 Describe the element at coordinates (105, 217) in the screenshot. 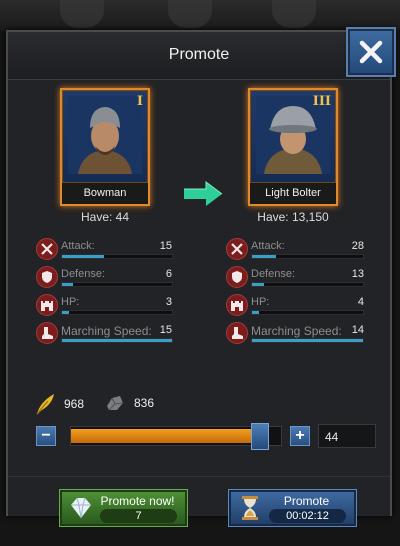

I see `have-count-from: Have: 44` at that location.